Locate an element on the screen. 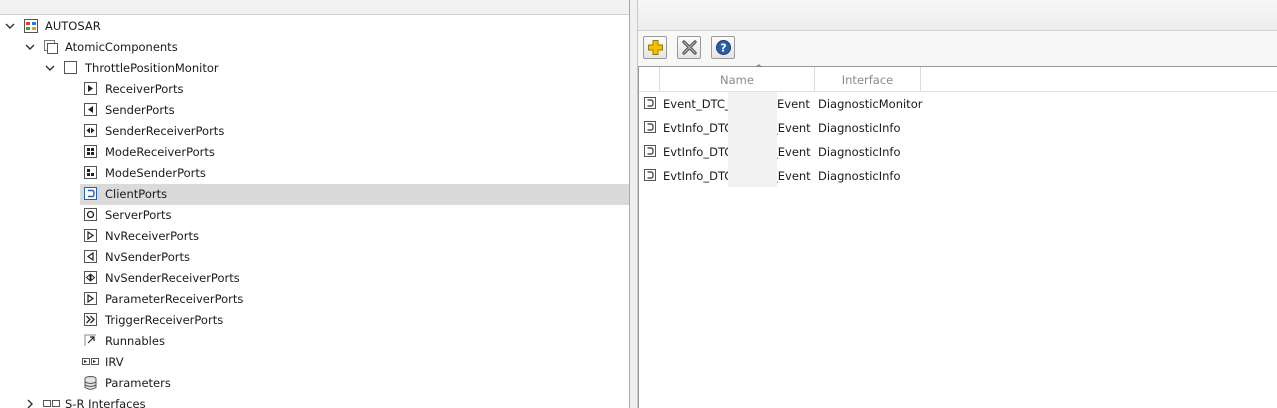 The width and height of the screenshot is (1277, 408). tree-header is located at coordinates (314, 7).